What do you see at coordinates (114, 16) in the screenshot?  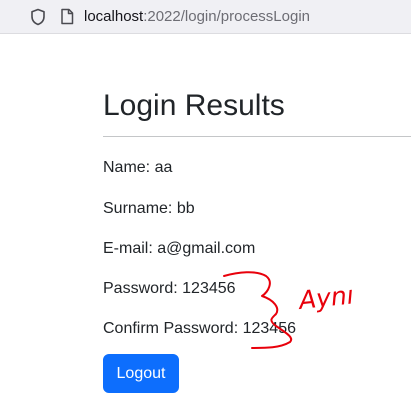 I see `url-host: localhost` at bounding box center [114, 16].